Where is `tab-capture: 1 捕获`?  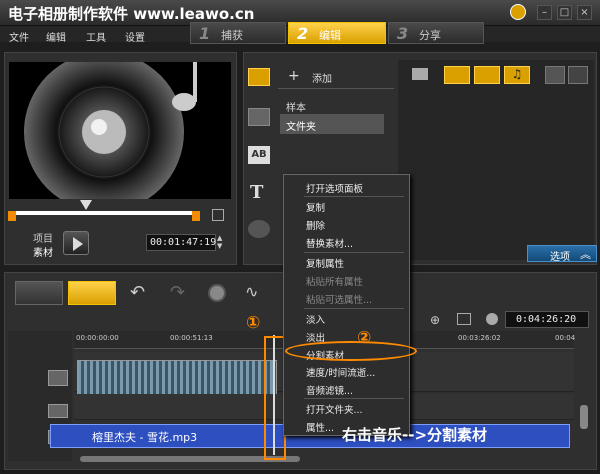 tab-capture: 1 捕获 is located at coordinates (238, 33).